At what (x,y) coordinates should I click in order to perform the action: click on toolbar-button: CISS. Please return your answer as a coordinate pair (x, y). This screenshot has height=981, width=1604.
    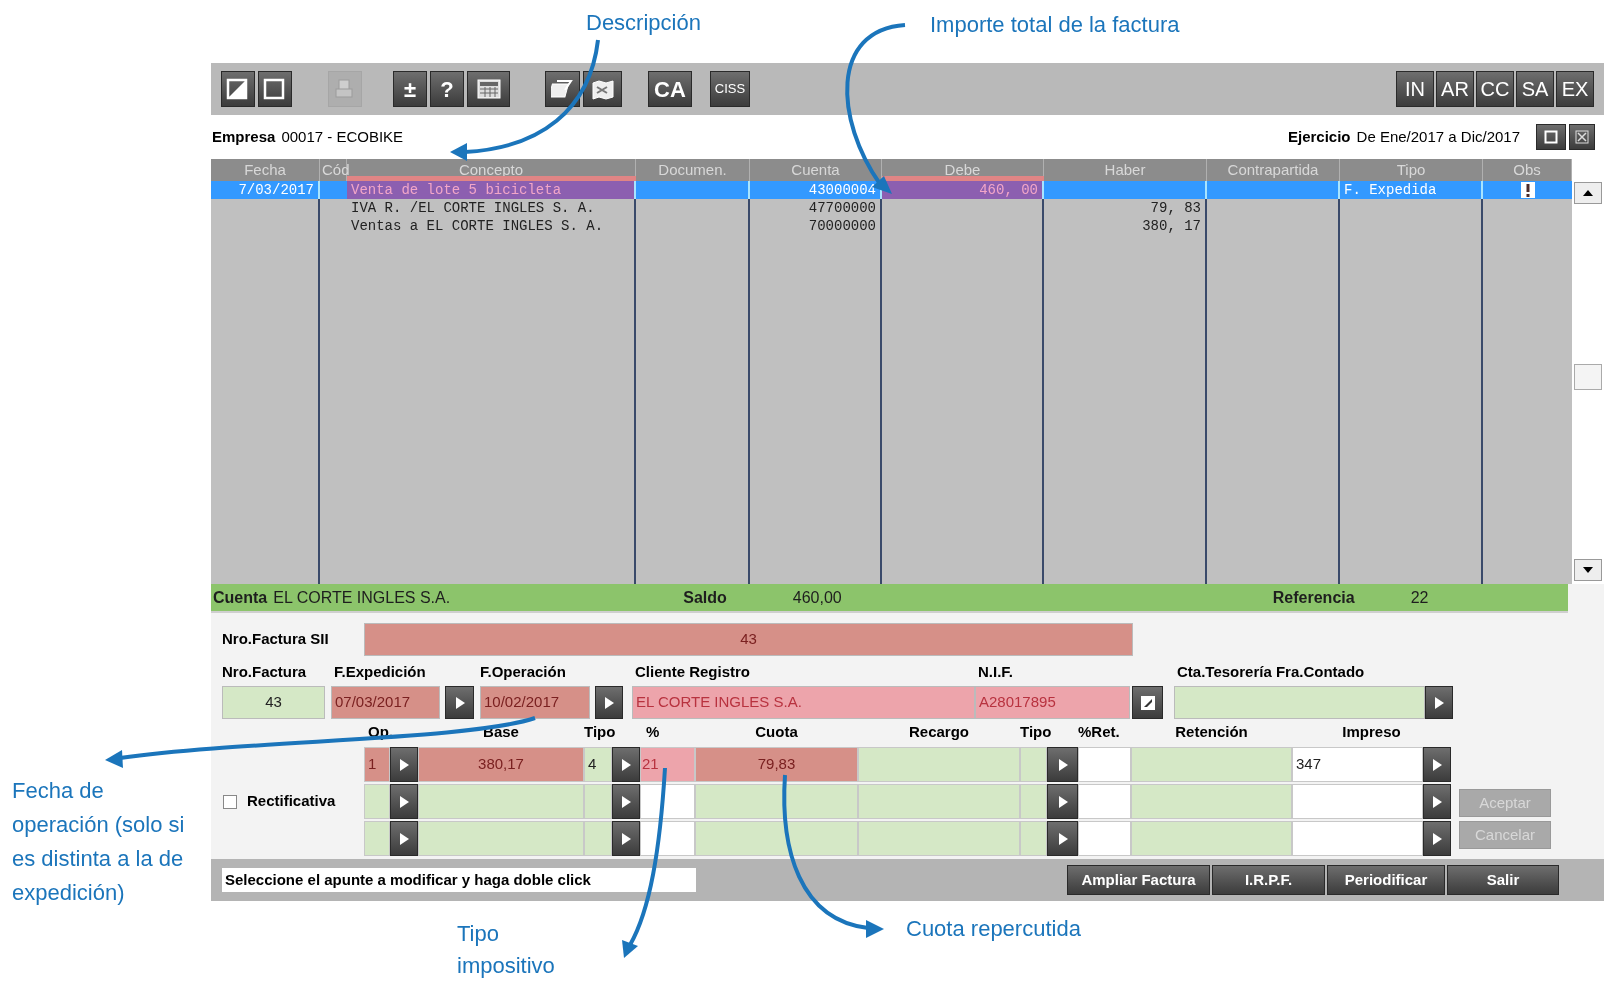
    Looking at the image, I should click on (730, 89).